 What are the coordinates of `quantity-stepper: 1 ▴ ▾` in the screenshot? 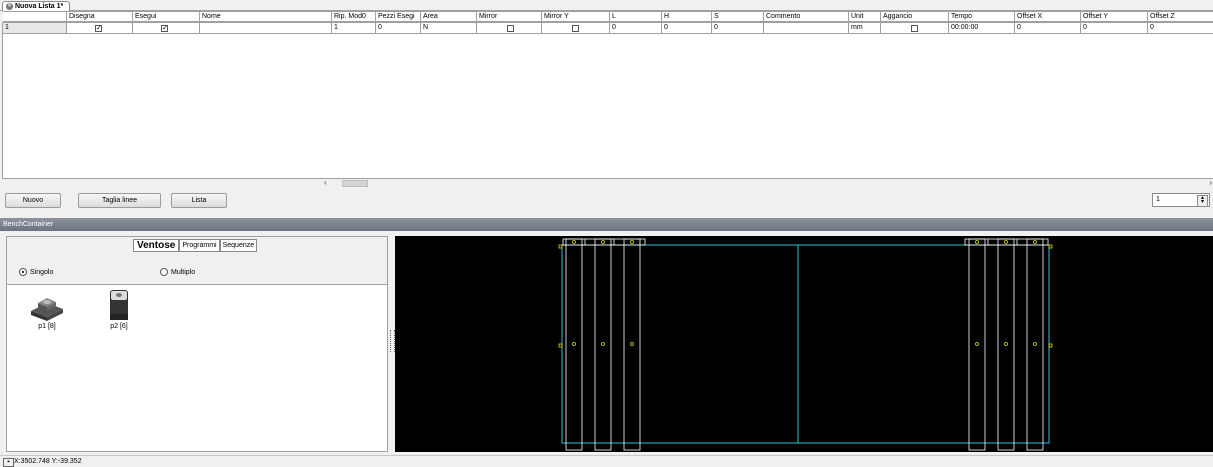 It's located at (1181, 200).